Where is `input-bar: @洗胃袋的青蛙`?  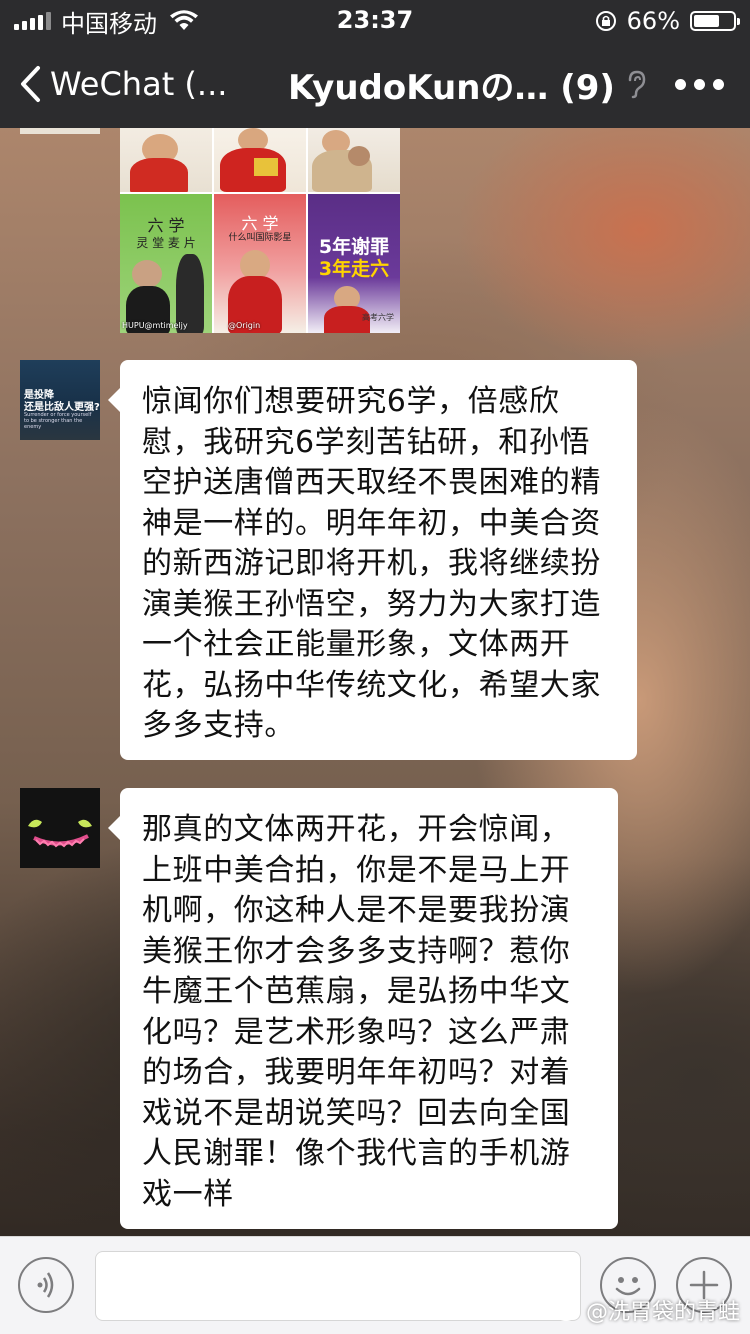 input-bar: @洗胃袋的青蛙 is located at coordinates (375, 1285).